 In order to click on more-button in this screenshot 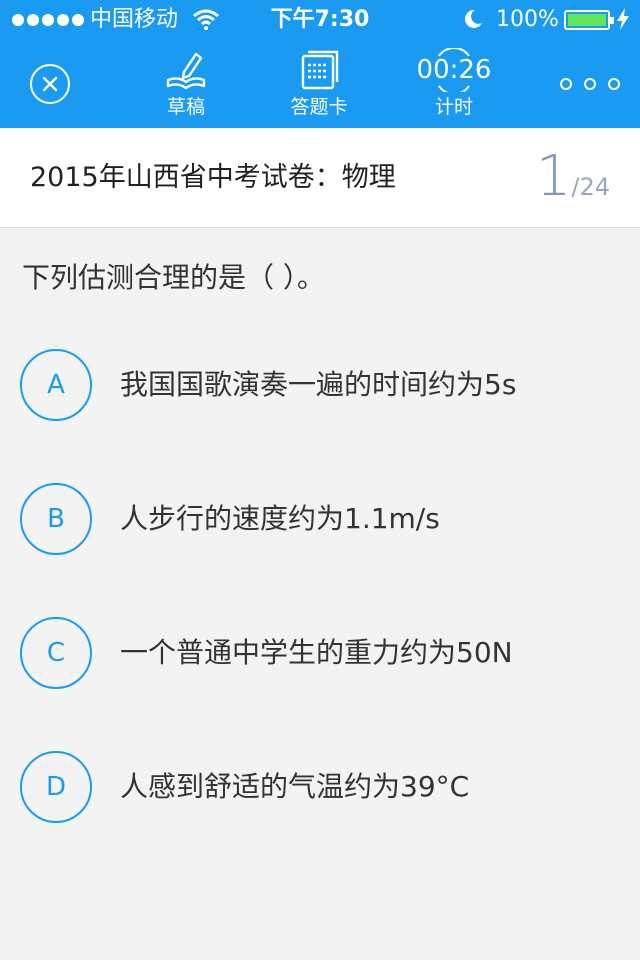, I will do `click(590, 84)`.